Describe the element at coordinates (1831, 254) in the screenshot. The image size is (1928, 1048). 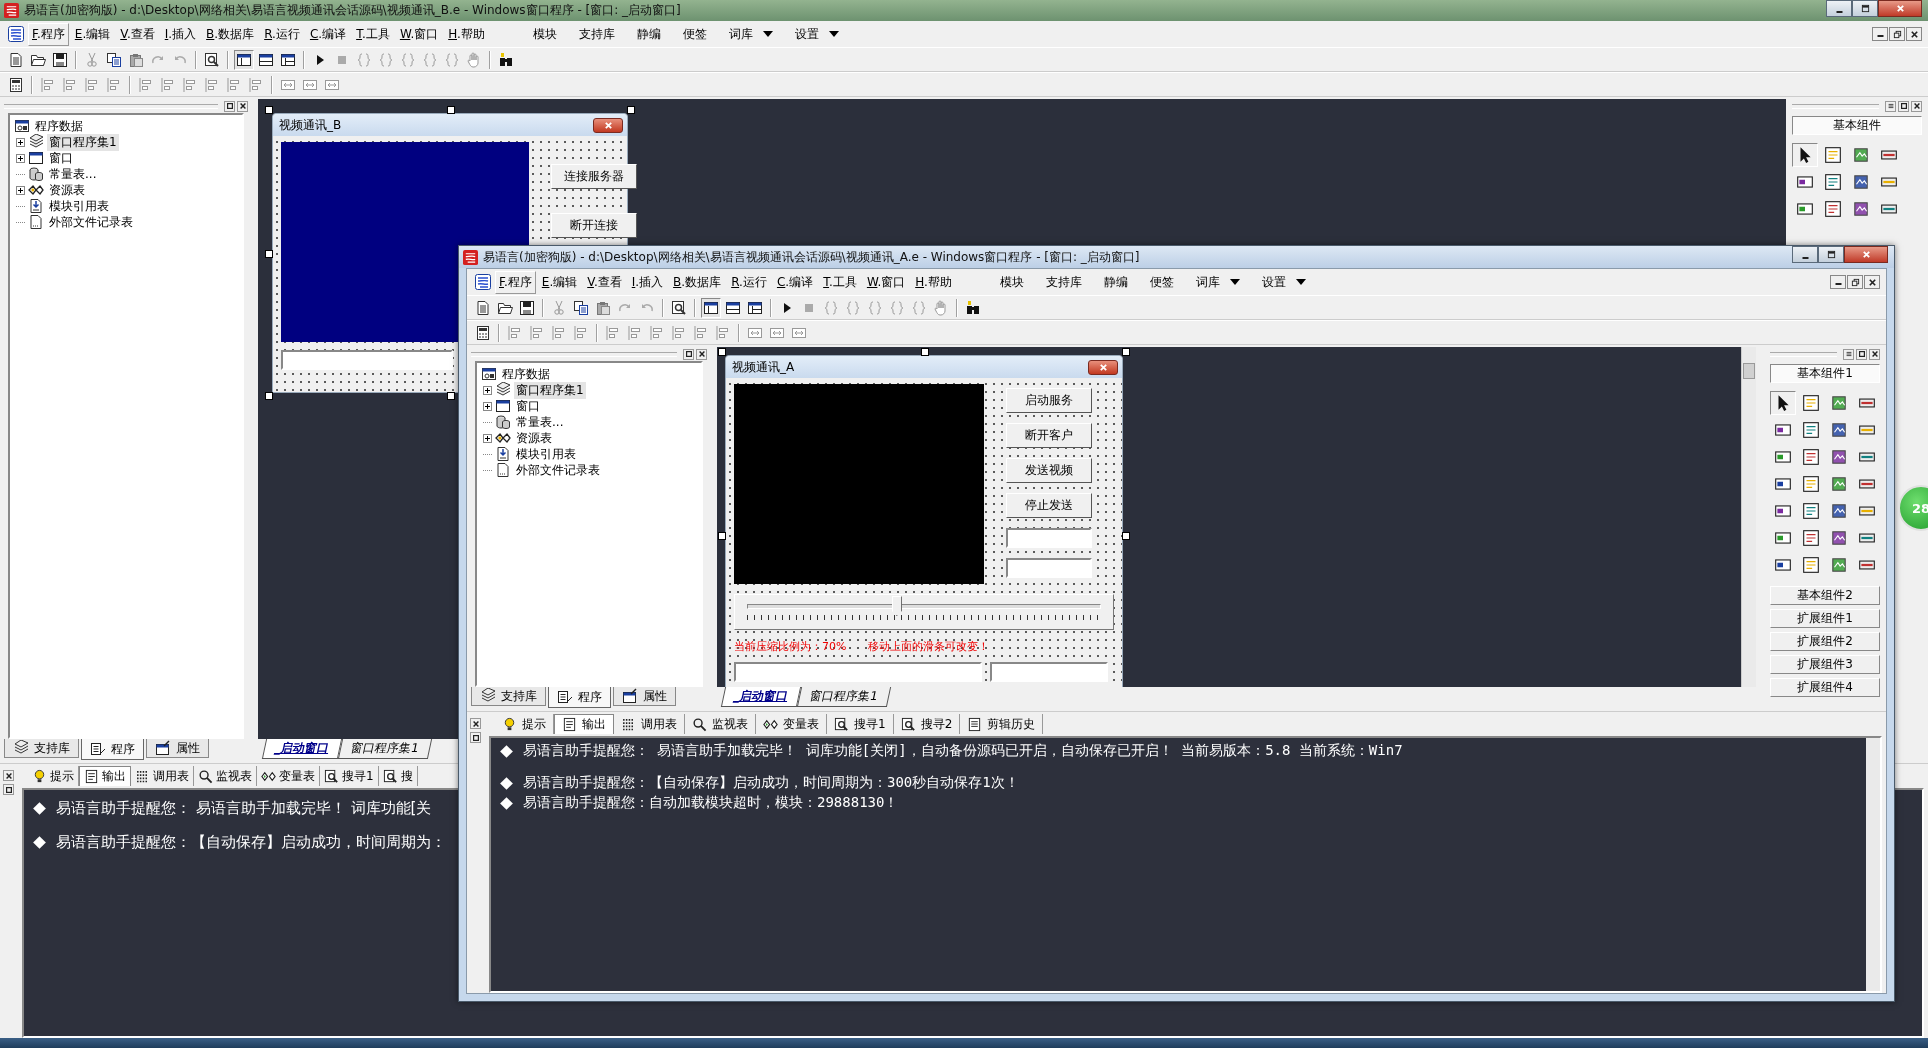
I see `maximize-button` at that location.